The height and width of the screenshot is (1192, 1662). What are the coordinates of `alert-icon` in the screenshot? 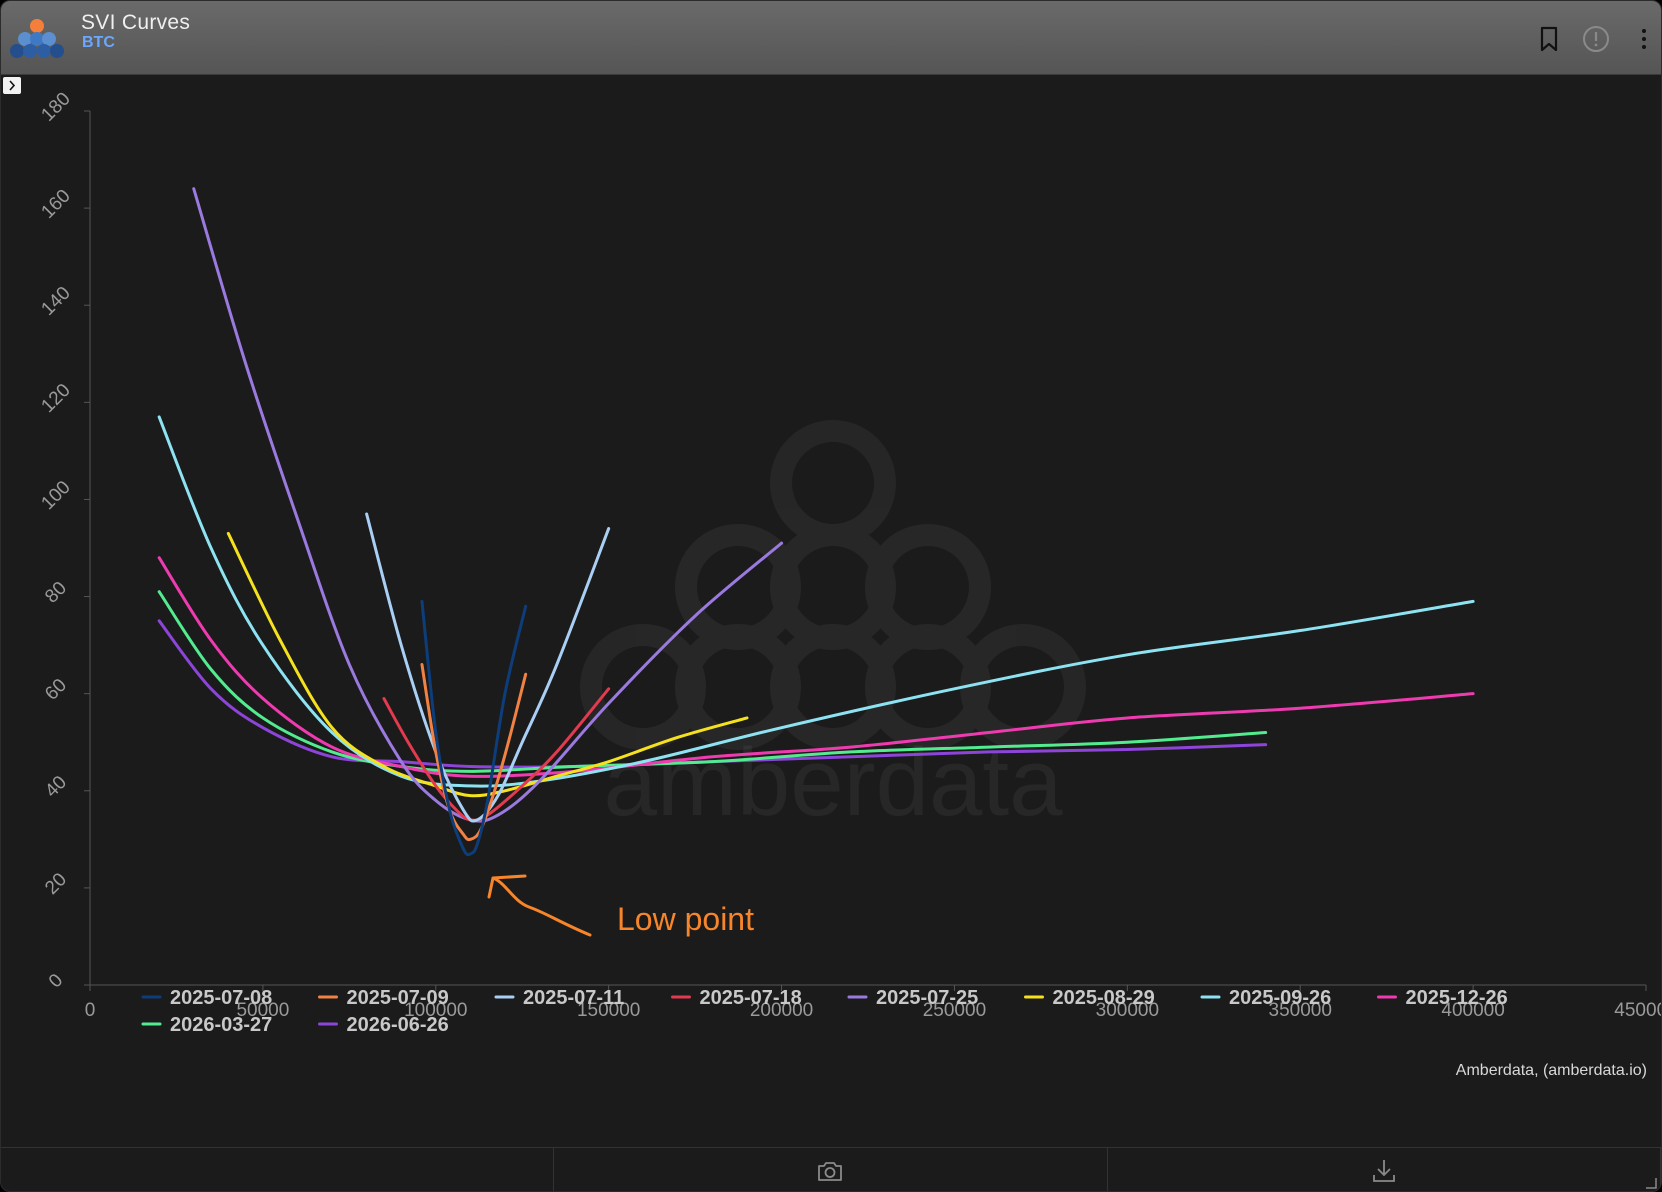 It's located at (1596, 39).